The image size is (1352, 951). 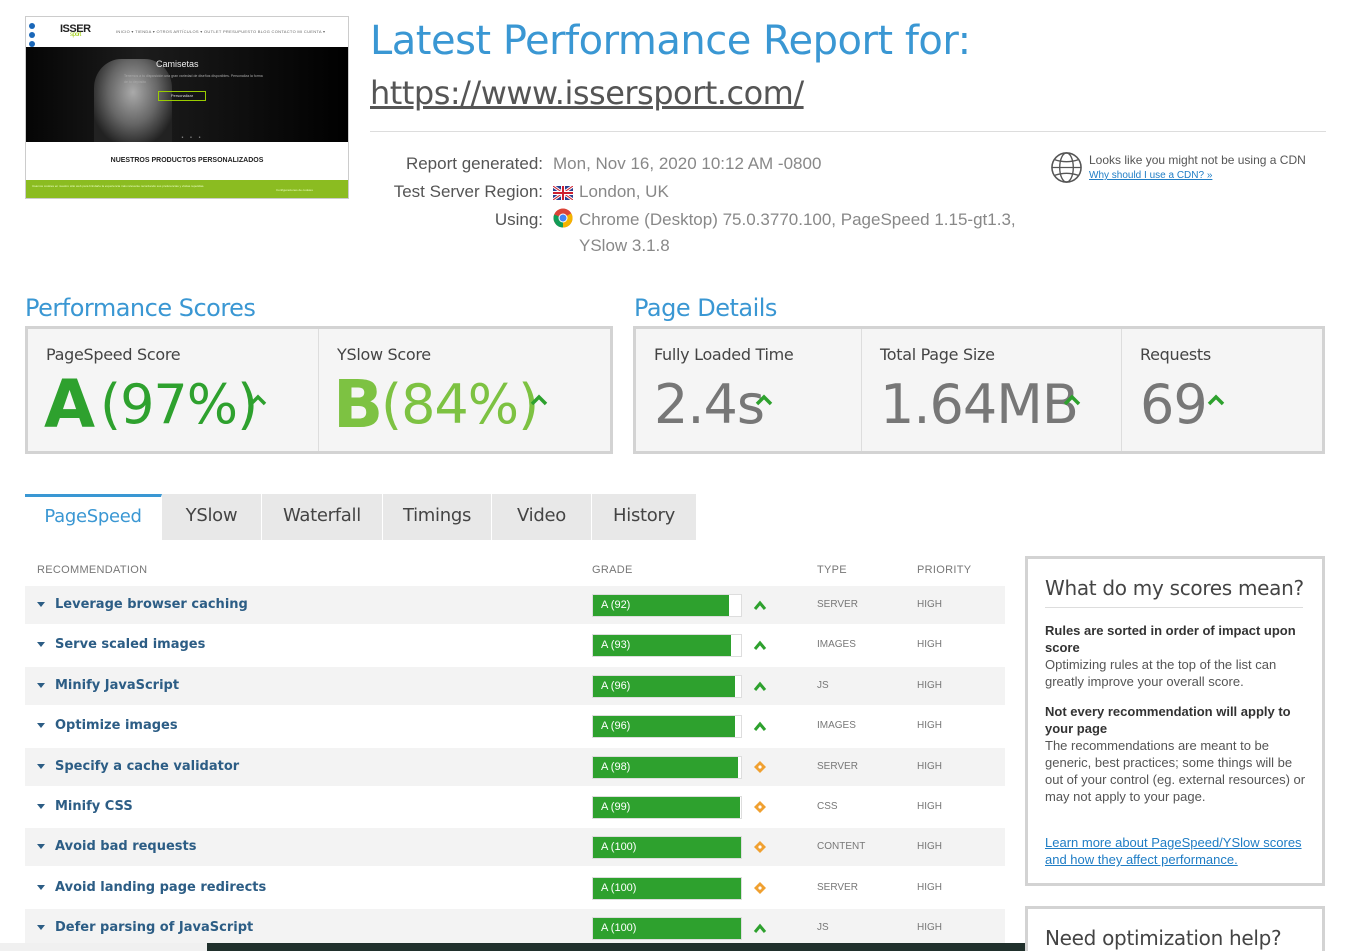 I want to click on performance-scores-title: Performance Scores, so click(x=140, y=308).